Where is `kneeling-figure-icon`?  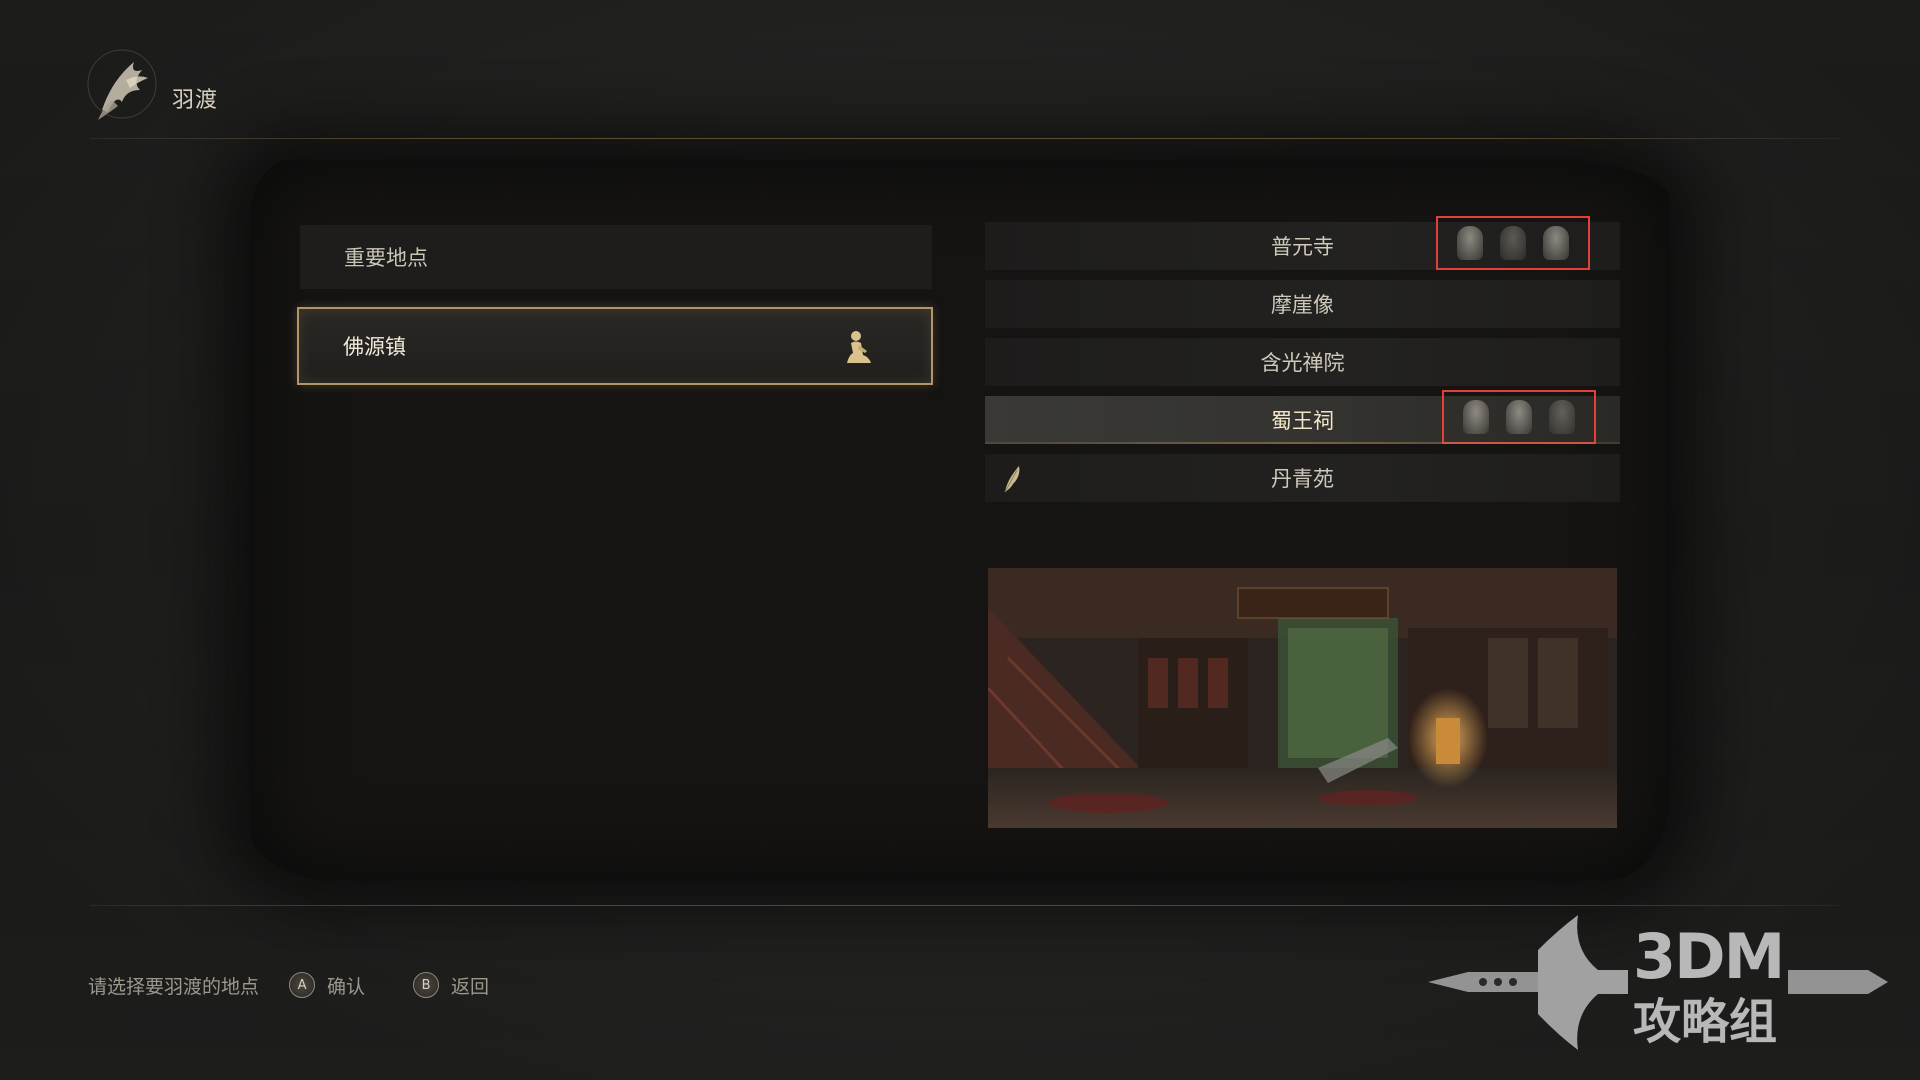
kneeling-figure-icon is located at coordinates (859, 347).